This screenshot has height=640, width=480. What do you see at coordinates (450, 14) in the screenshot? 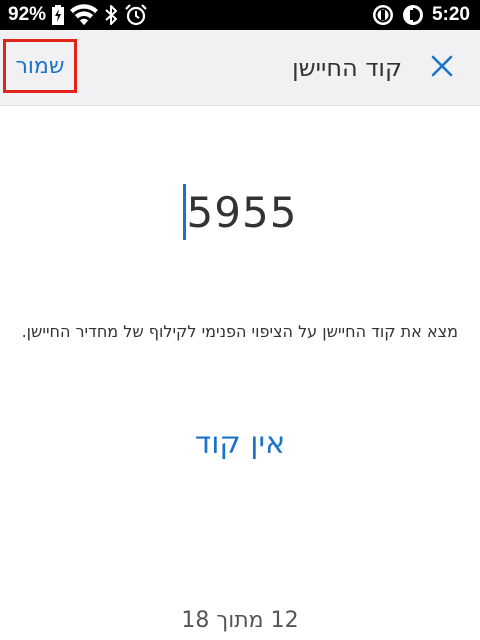
I see `status-time: 5:20` at bounding box center [450, 14].